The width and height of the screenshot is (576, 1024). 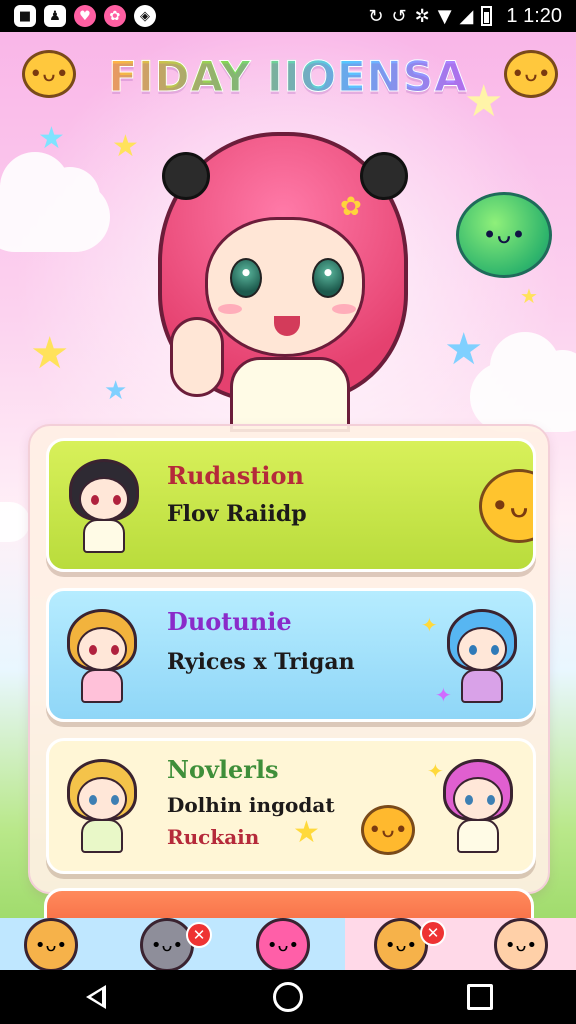 I want to click on card-subtitle: Ryices x Trigan, so click(x=261, y=662).